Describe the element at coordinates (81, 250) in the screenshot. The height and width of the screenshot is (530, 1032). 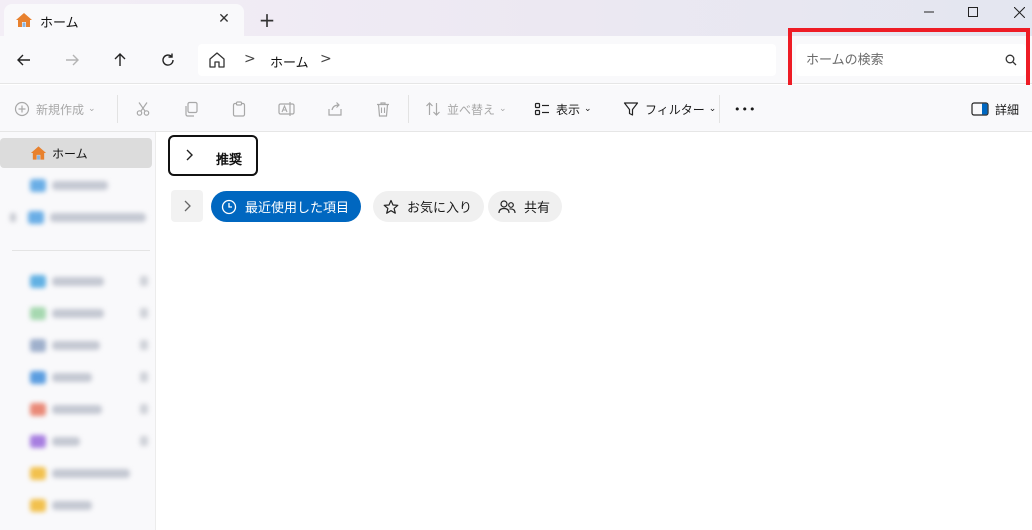
I see `sidebar-divider` at that location.